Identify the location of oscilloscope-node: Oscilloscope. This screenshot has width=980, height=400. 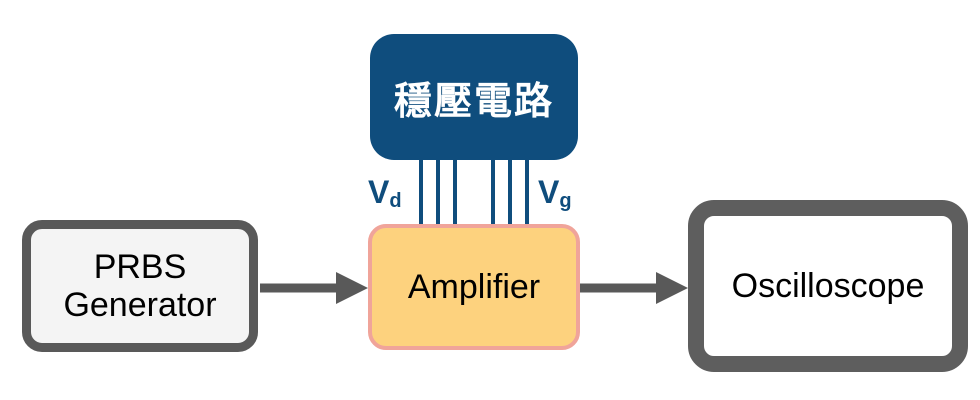
(828, 286).